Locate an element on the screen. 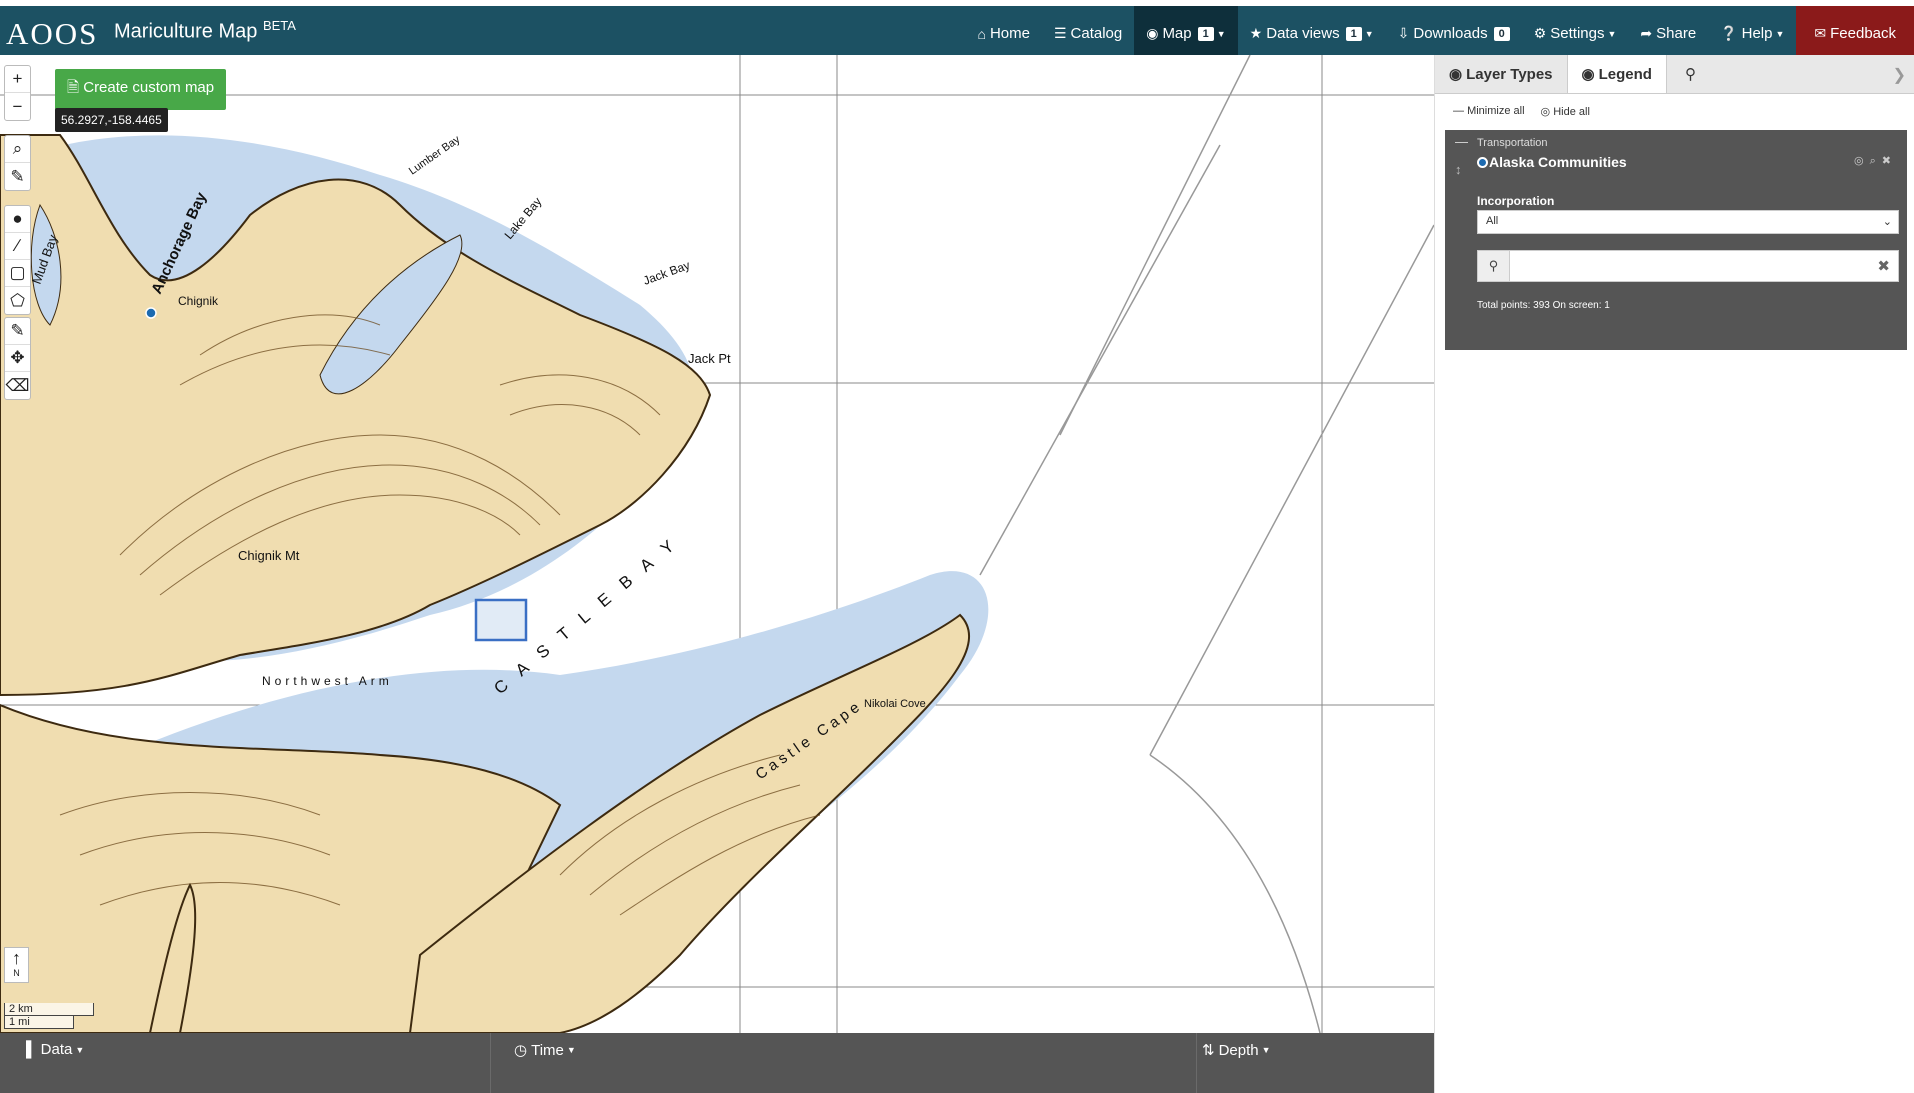  data-dropdown: ▌ Data ▼ is located at coordinates (55, 1049).